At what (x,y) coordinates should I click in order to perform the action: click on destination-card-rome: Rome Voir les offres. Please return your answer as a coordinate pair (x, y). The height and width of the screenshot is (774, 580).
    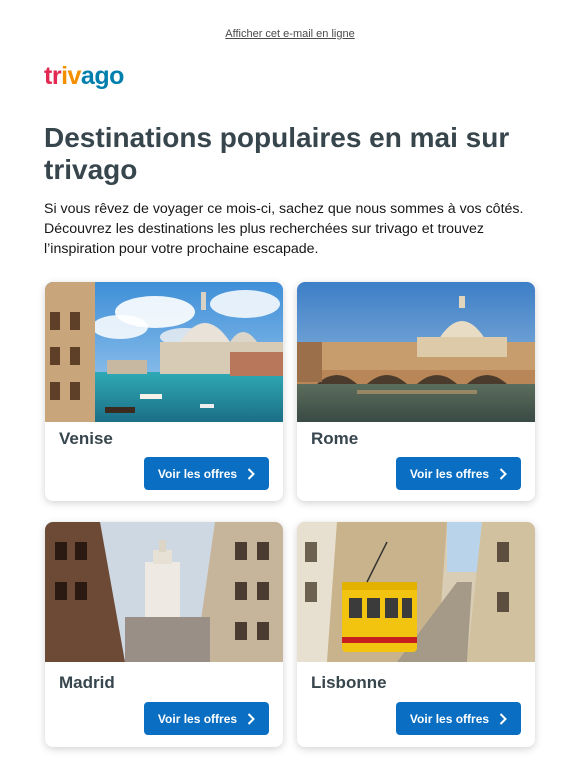
    Looking at the image, I should click on (416, 391).